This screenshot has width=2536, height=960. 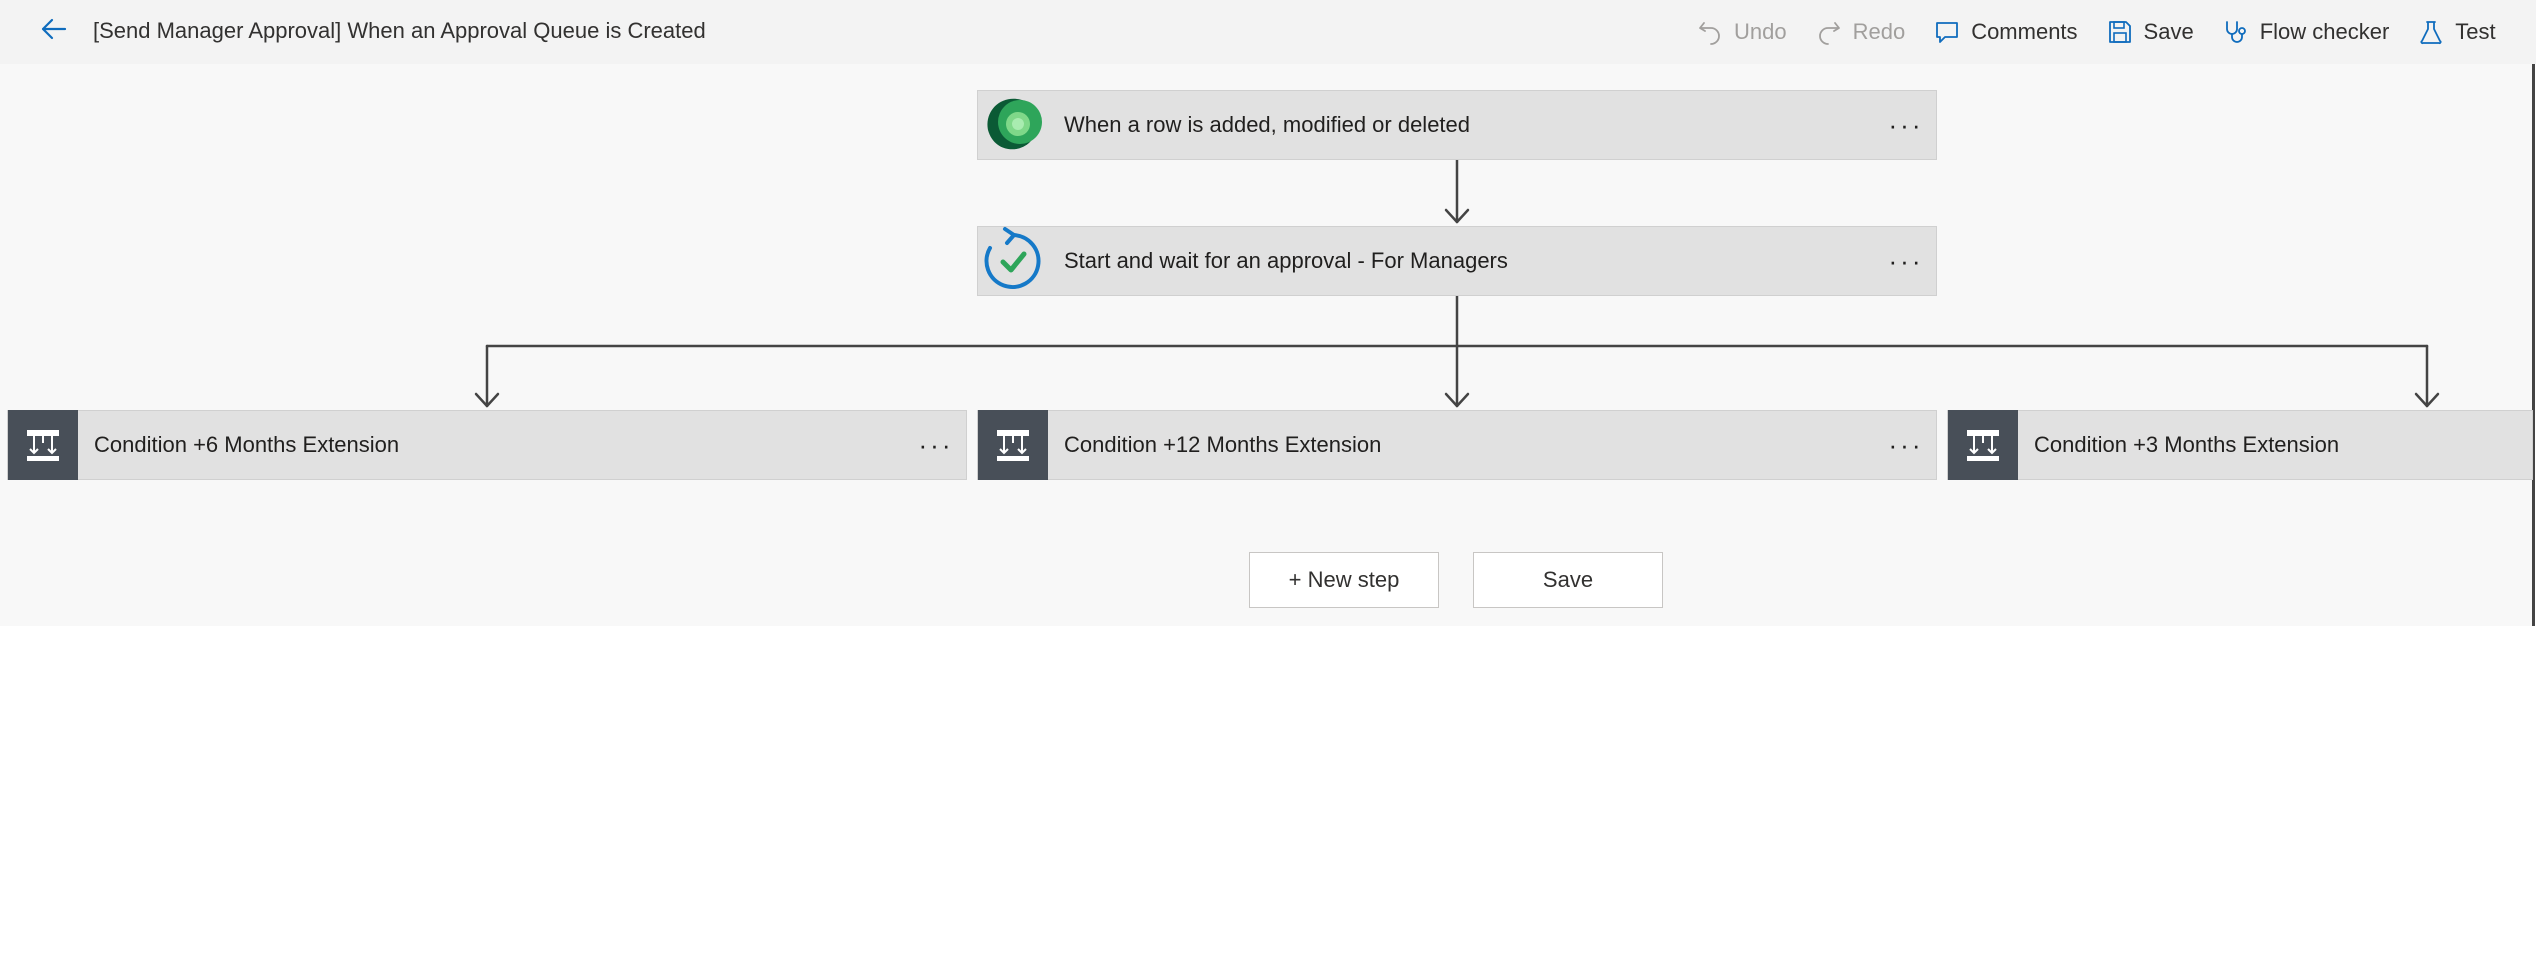 What do you see at coordinates (1906, 261) in the screenshot?
I see `approval-more-button: ···` at bounding box center [1906, 261].